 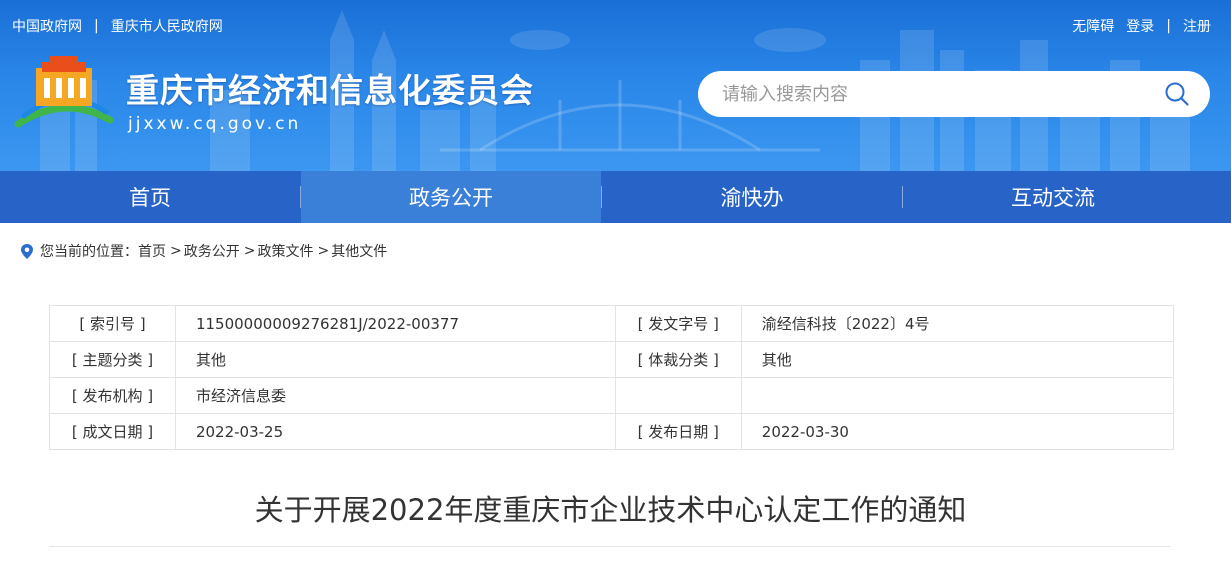 I want to click on nav-home: 首页, so click(x=150, y=197).